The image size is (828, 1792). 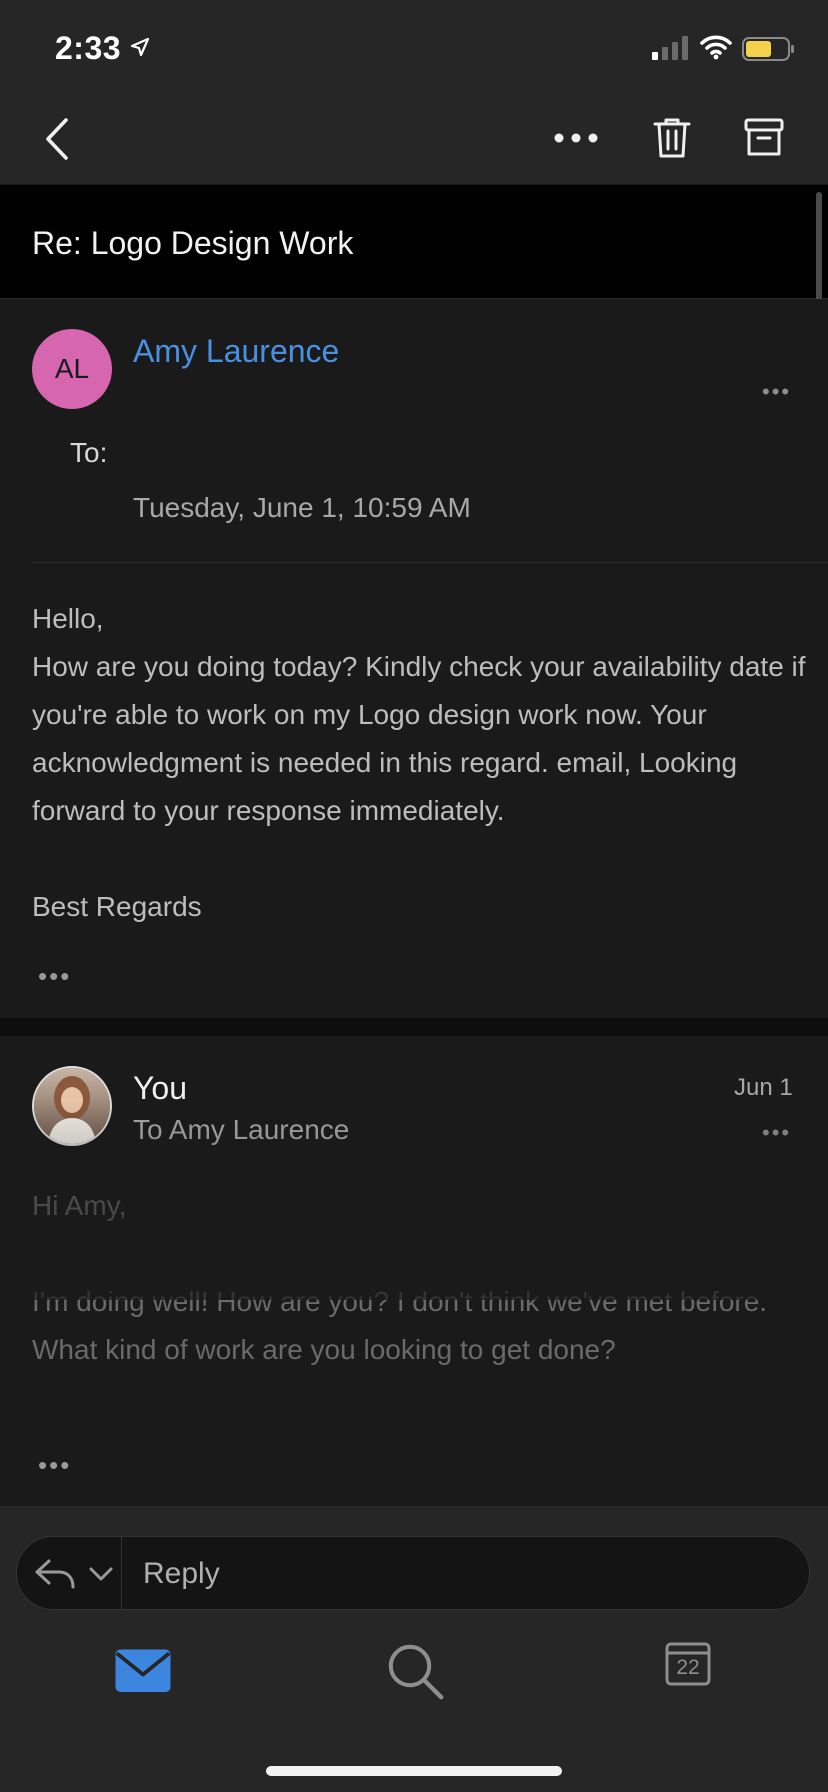 I want to click on more-icon, so click(x=576, y=138).